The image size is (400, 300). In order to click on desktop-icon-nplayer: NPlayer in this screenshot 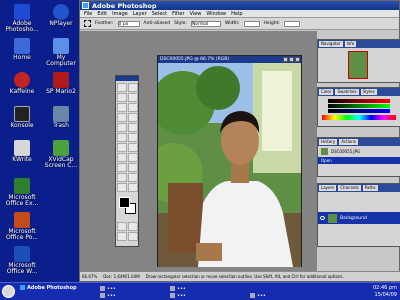, I will do `click(61, 15)`.